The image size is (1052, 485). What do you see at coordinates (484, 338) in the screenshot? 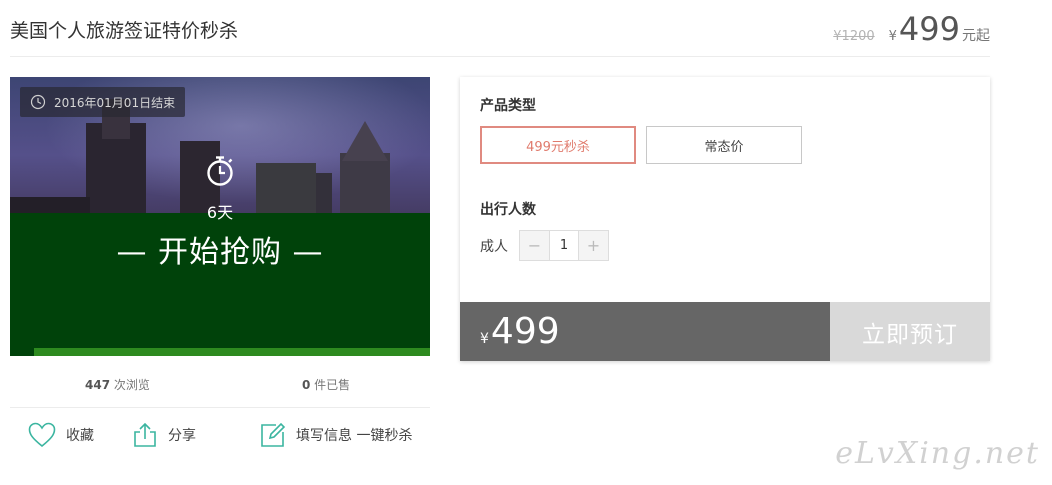
I see `total-currency: ¥` at bounding box center [484, 338].